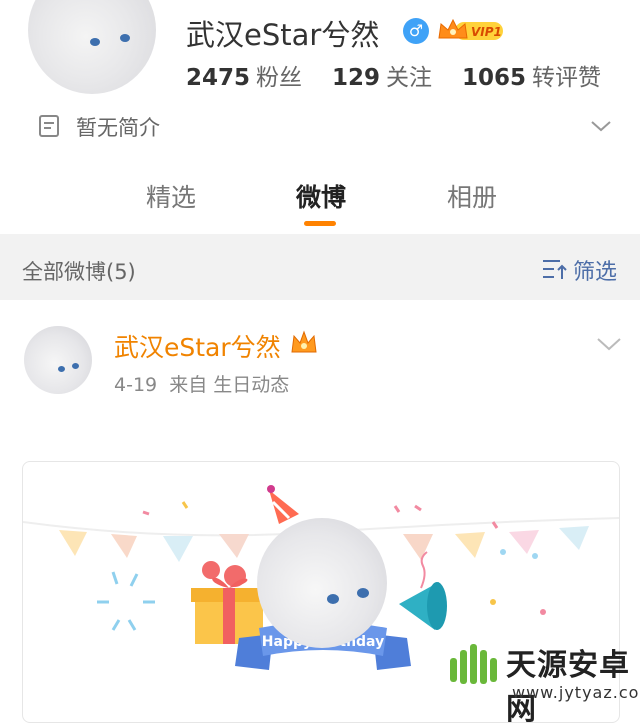  I want to click on engagement-count: 1065, so click(494, 78).